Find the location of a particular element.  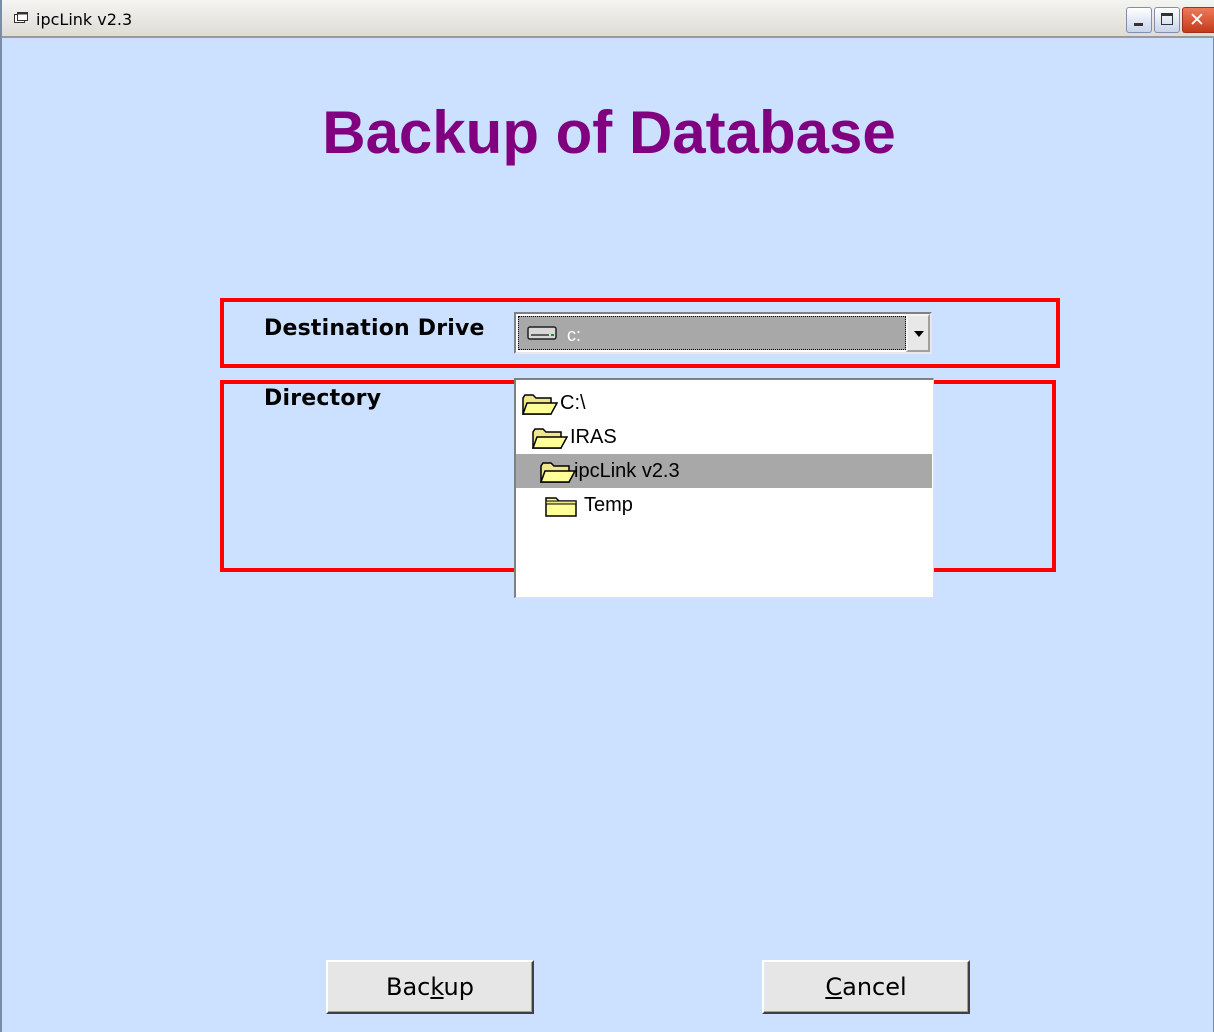

minimize-button is located at coordinates (1139, 20).